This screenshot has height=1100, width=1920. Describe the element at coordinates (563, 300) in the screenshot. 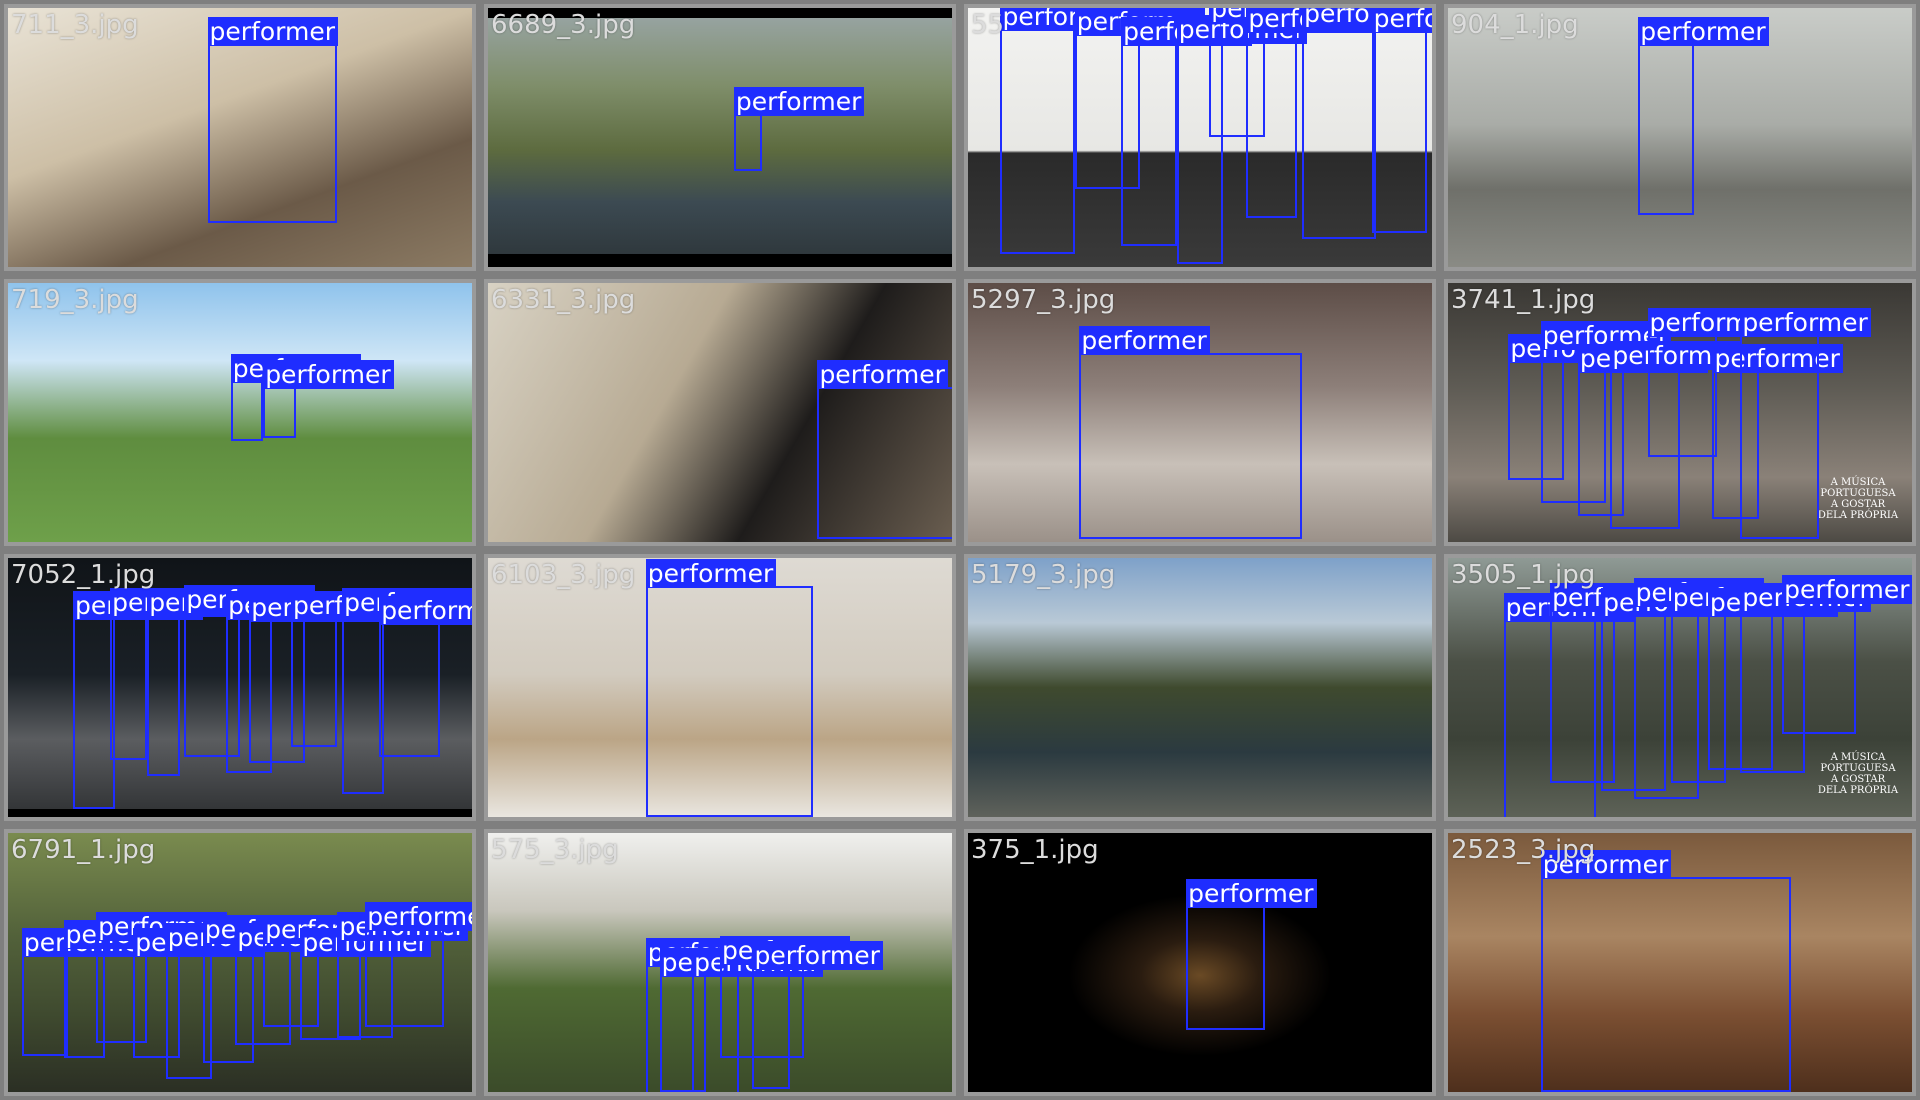

I see `tile-filename: 6331_3.jpg` at that location.